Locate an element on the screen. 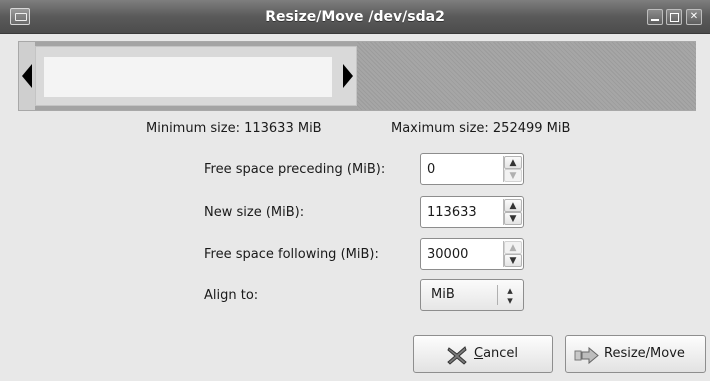 Image resolution: width=710 pixels, height=381 pixels. align-to-value: MiB is located at coordinates (443, 294).